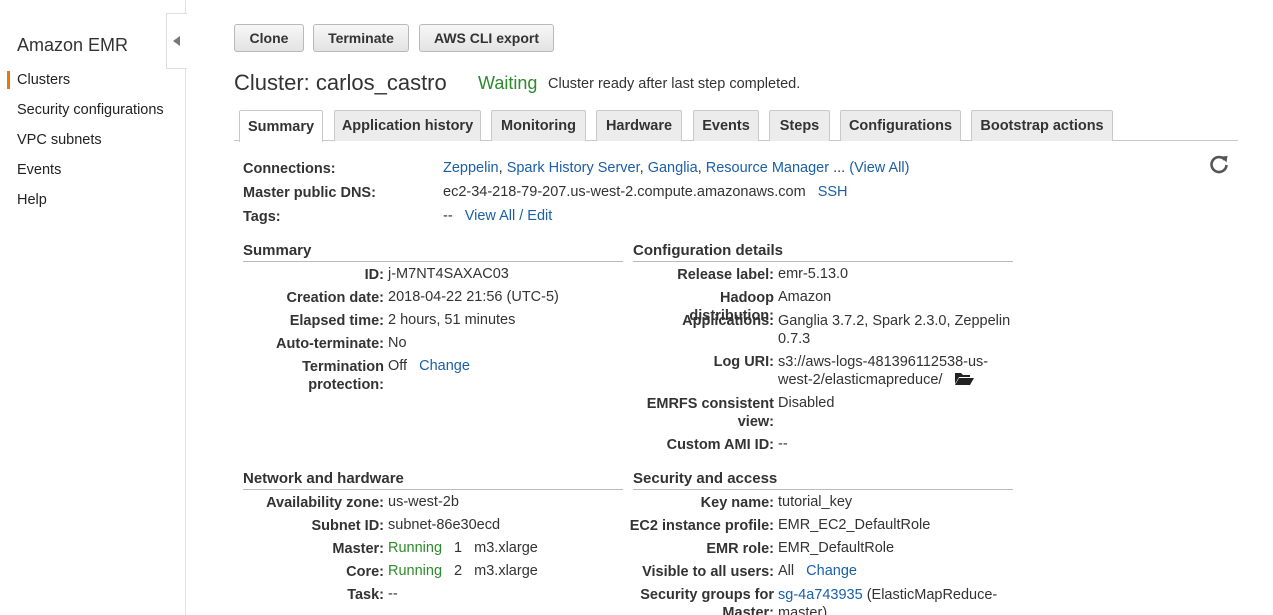 Image resolution: width=1273 pixels, height=615 pixels. I want to click on core-instance-type: m3.xlarge, so click(506, 571).